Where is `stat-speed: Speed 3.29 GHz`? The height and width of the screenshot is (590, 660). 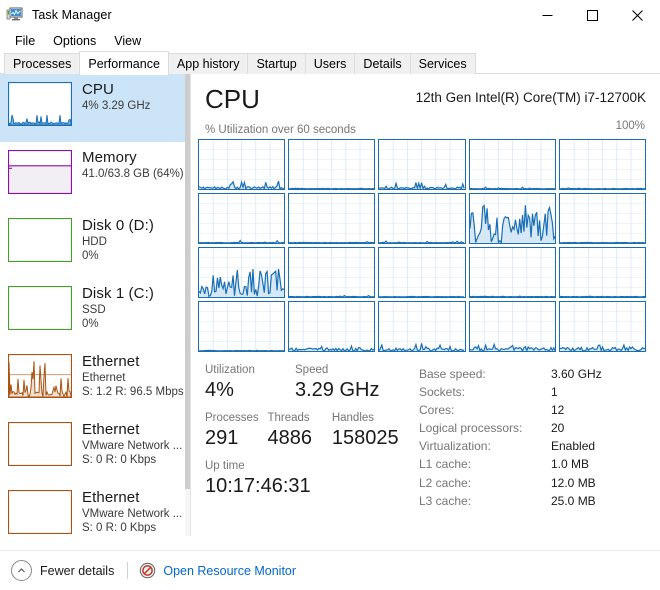
stat-speed: Speed 3.29 GHz is located at coordinates (356, 383).